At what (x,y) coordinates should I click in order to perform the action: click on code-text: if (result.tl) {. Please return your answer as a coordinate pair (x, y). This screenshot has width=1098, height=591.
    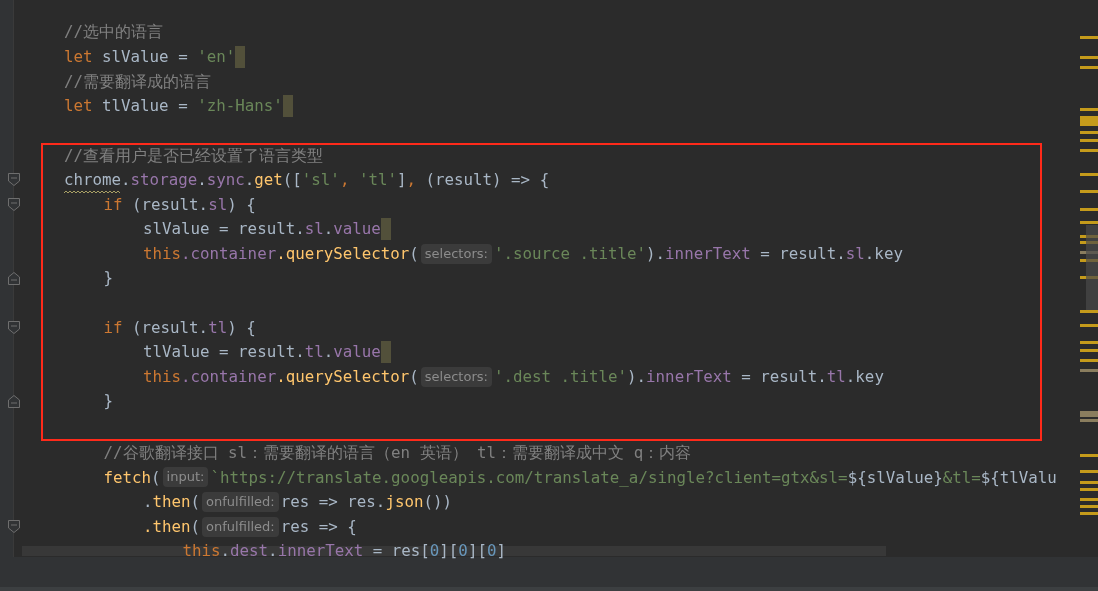
    Looking at the image, I should click on (179, 327).